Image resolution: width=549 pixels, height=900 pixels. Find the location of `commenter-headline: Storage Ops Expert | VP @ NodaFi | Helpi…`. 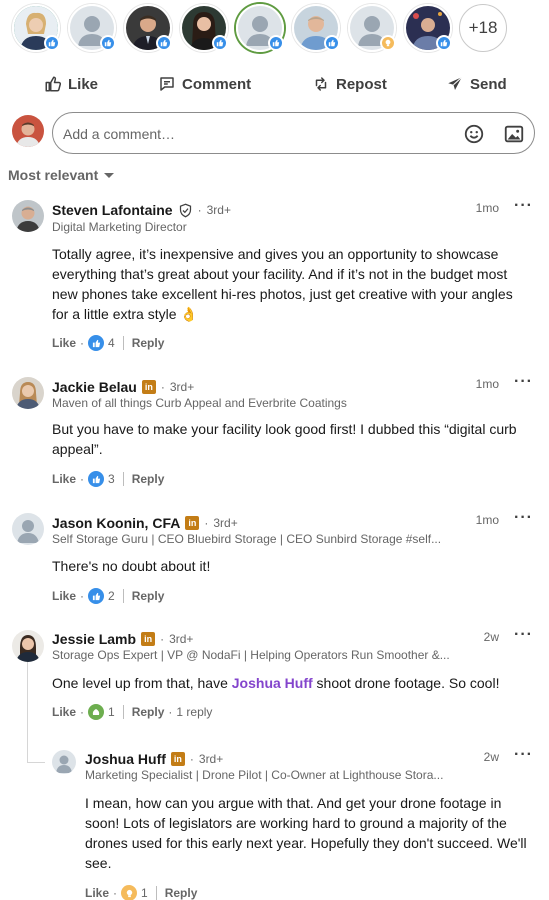

commenter-headline: Storage Ops Expert | VP @ NodaFi | Helpi… is located at coordinates (251, 655).